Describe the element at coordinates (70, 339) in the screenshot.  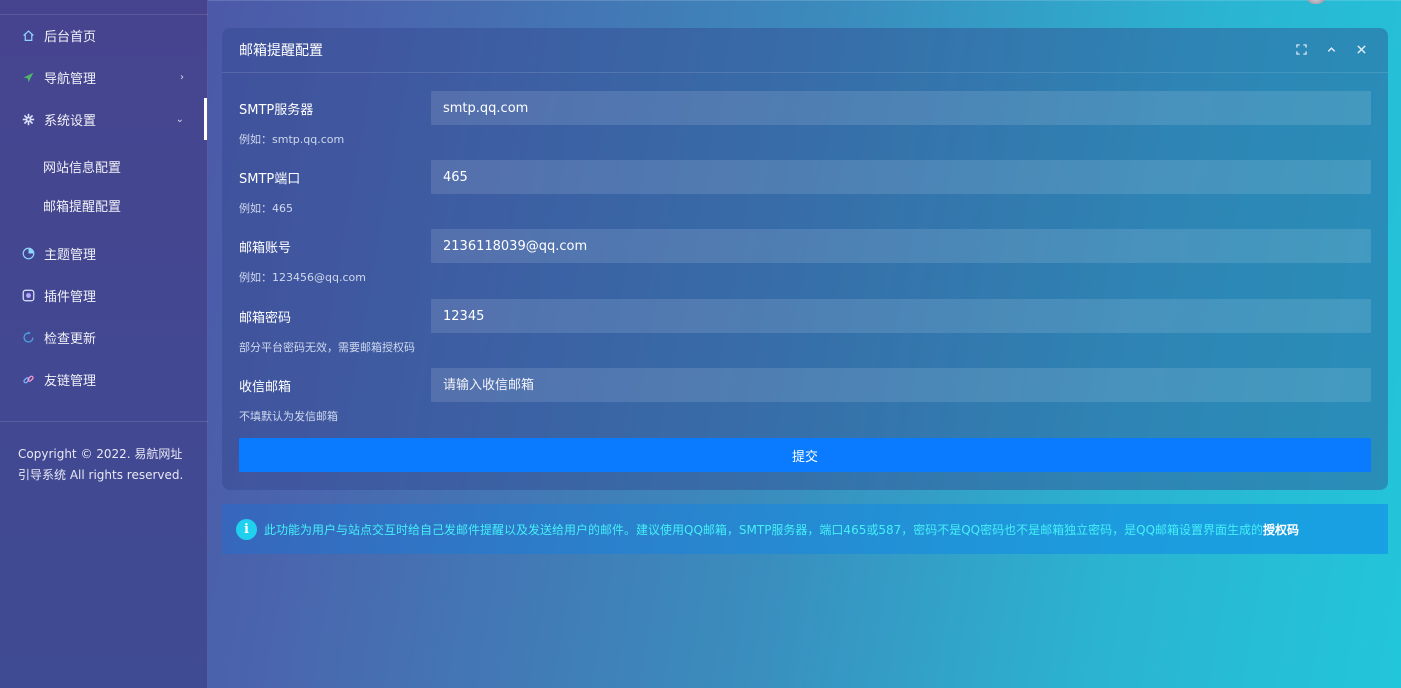
I see `sidebar-item-label: 检查更新` at that location.